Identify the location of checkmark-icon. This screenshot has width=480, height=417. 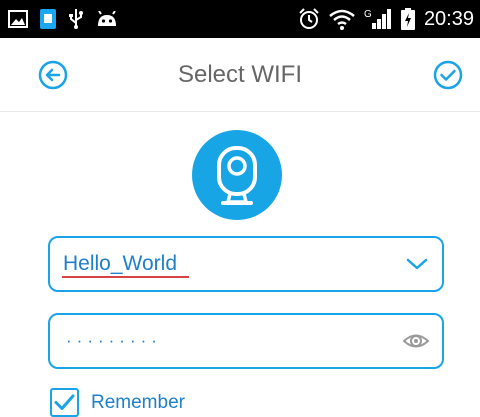
(64, 402).